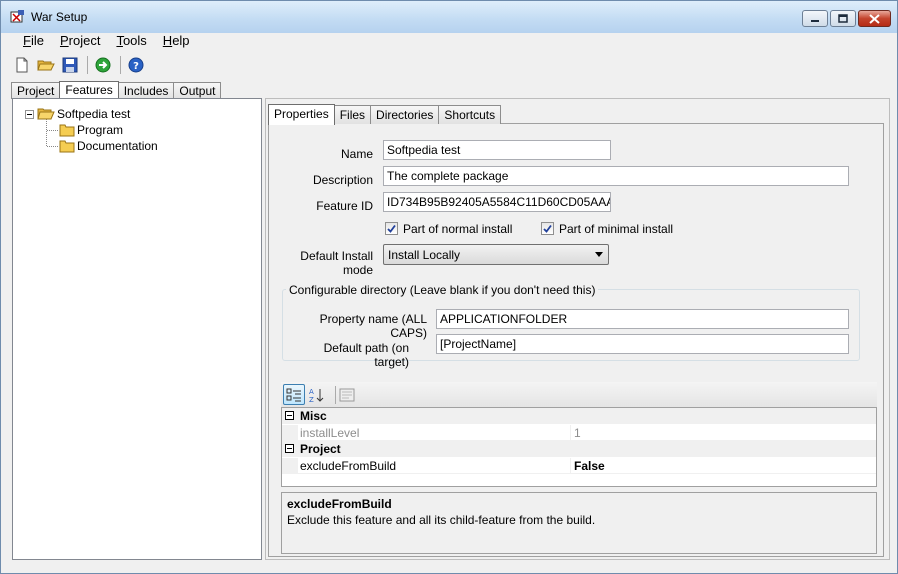 The image size is (898, 574). What do you see at coordinates (589, 466) in the screenshot?
I see `property-value: False` at bounding box center [589, 466].